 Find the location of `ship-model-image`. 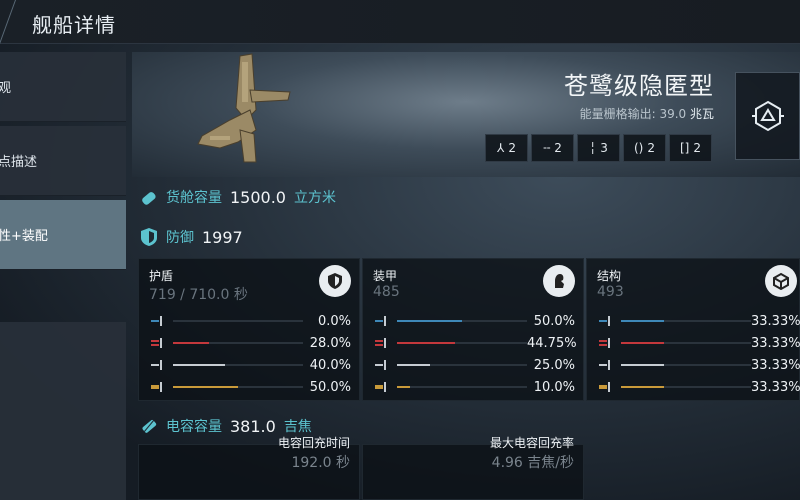

ship-model-image is located at coordinates (244, 108).